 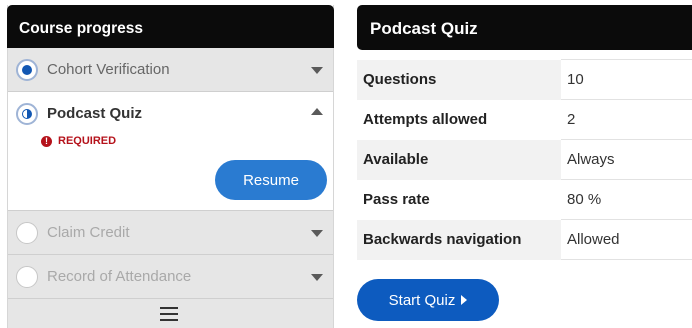 I want to click on table-row: Questions 10, so click(x=524, y=79).